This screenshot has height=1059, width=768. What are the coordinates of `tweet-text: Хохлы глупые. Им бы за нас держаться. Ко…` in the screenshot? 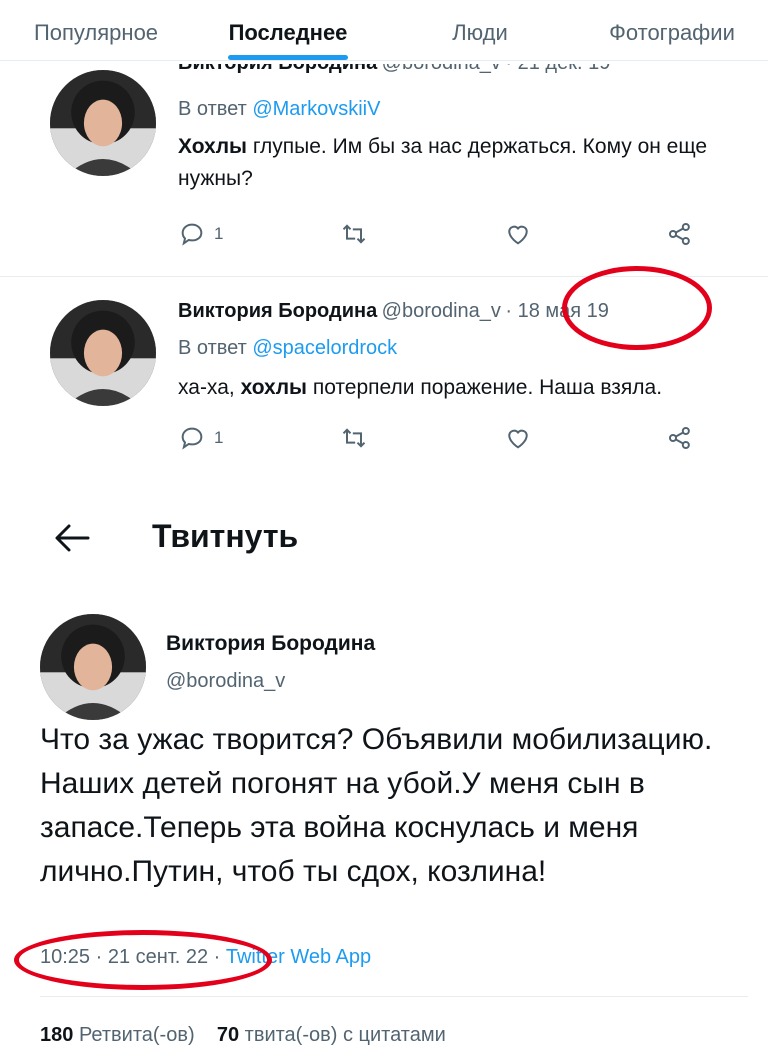 It's located at (463, 163).